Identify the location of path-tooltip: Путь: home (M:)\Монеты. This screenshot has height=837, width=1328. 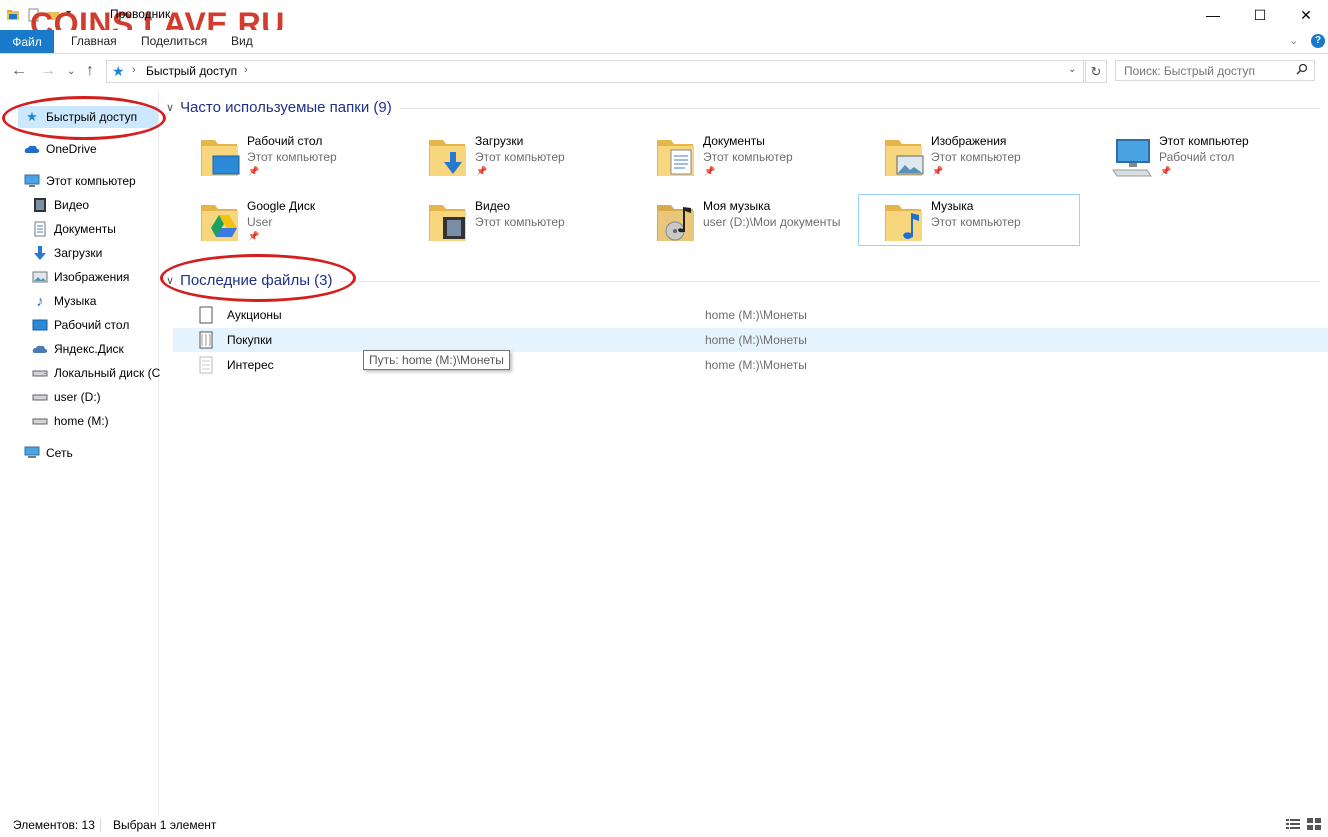
(436, 360).